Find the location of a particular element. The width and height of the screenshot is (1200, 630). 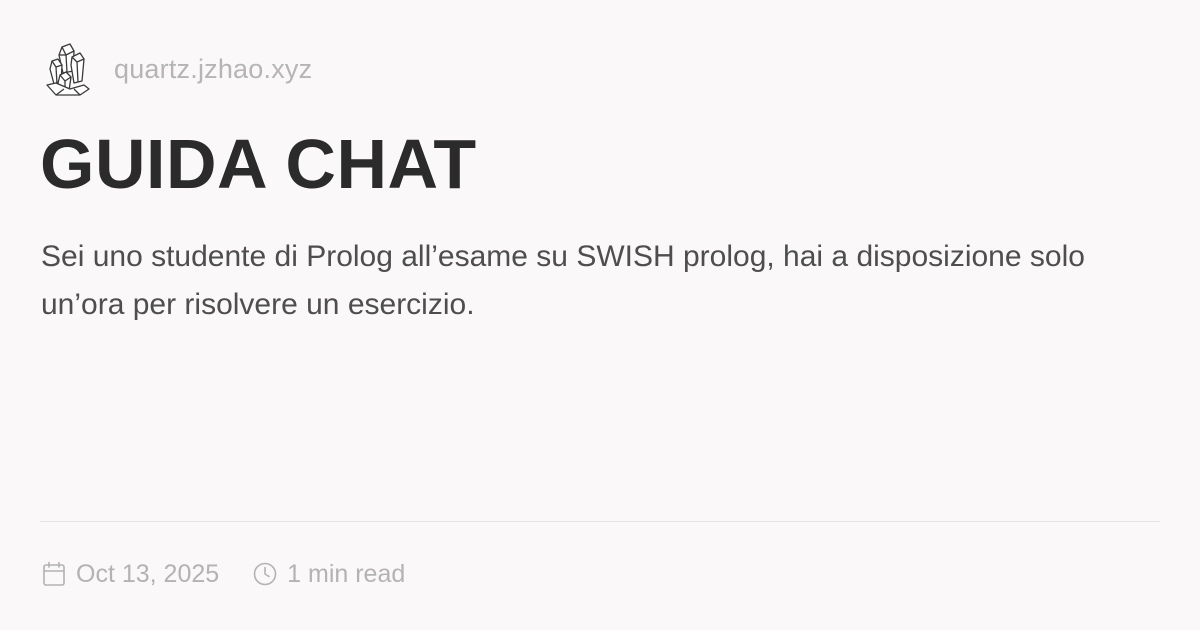

page-title: GUIDA CHAT is located at coordinates (258, 164).